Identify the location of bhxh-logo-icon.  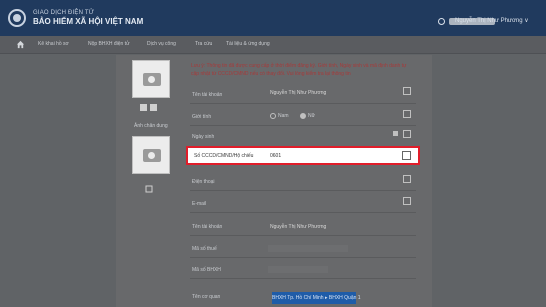
(17, 18).